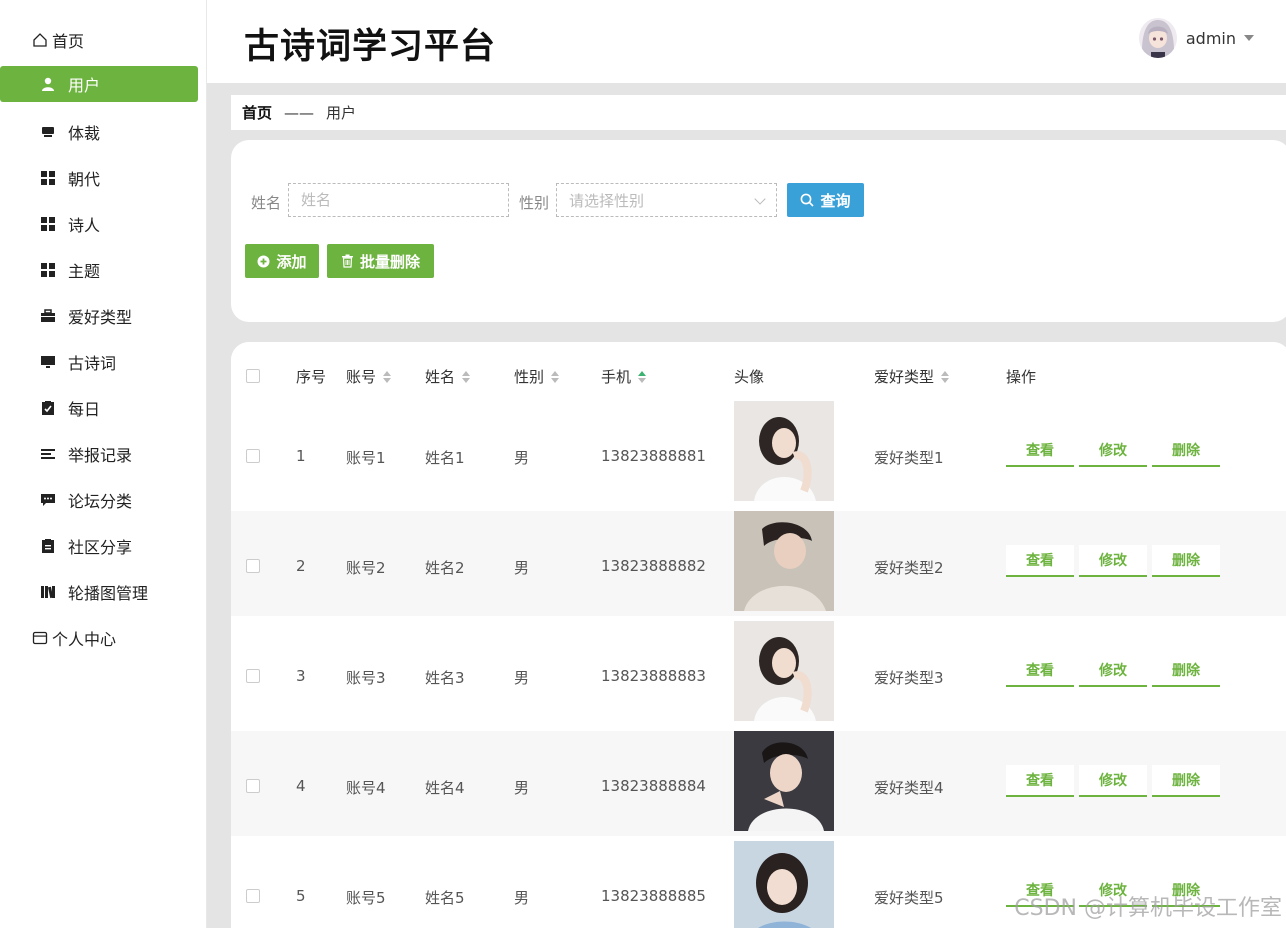  What do you see at coordinates (84, 133) in the screenshot?
I see `sidebar-item-label: 体裁` at bounding box center [84, 133].